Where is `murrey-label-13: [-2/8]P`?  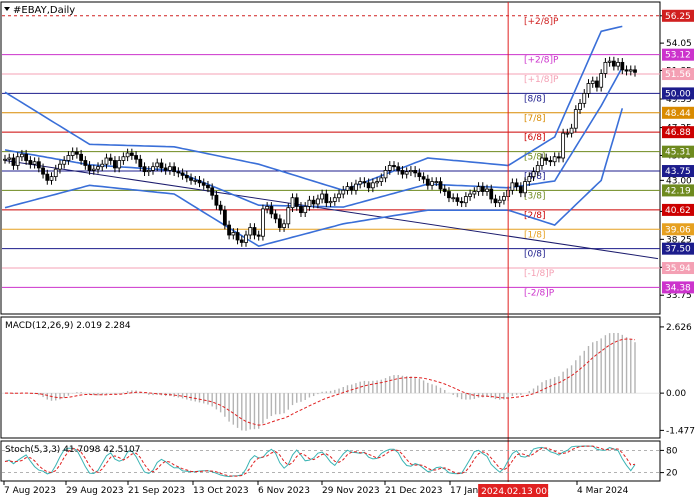
murrey-label-13: [-2/8]P is located at coordinates (539, 293).